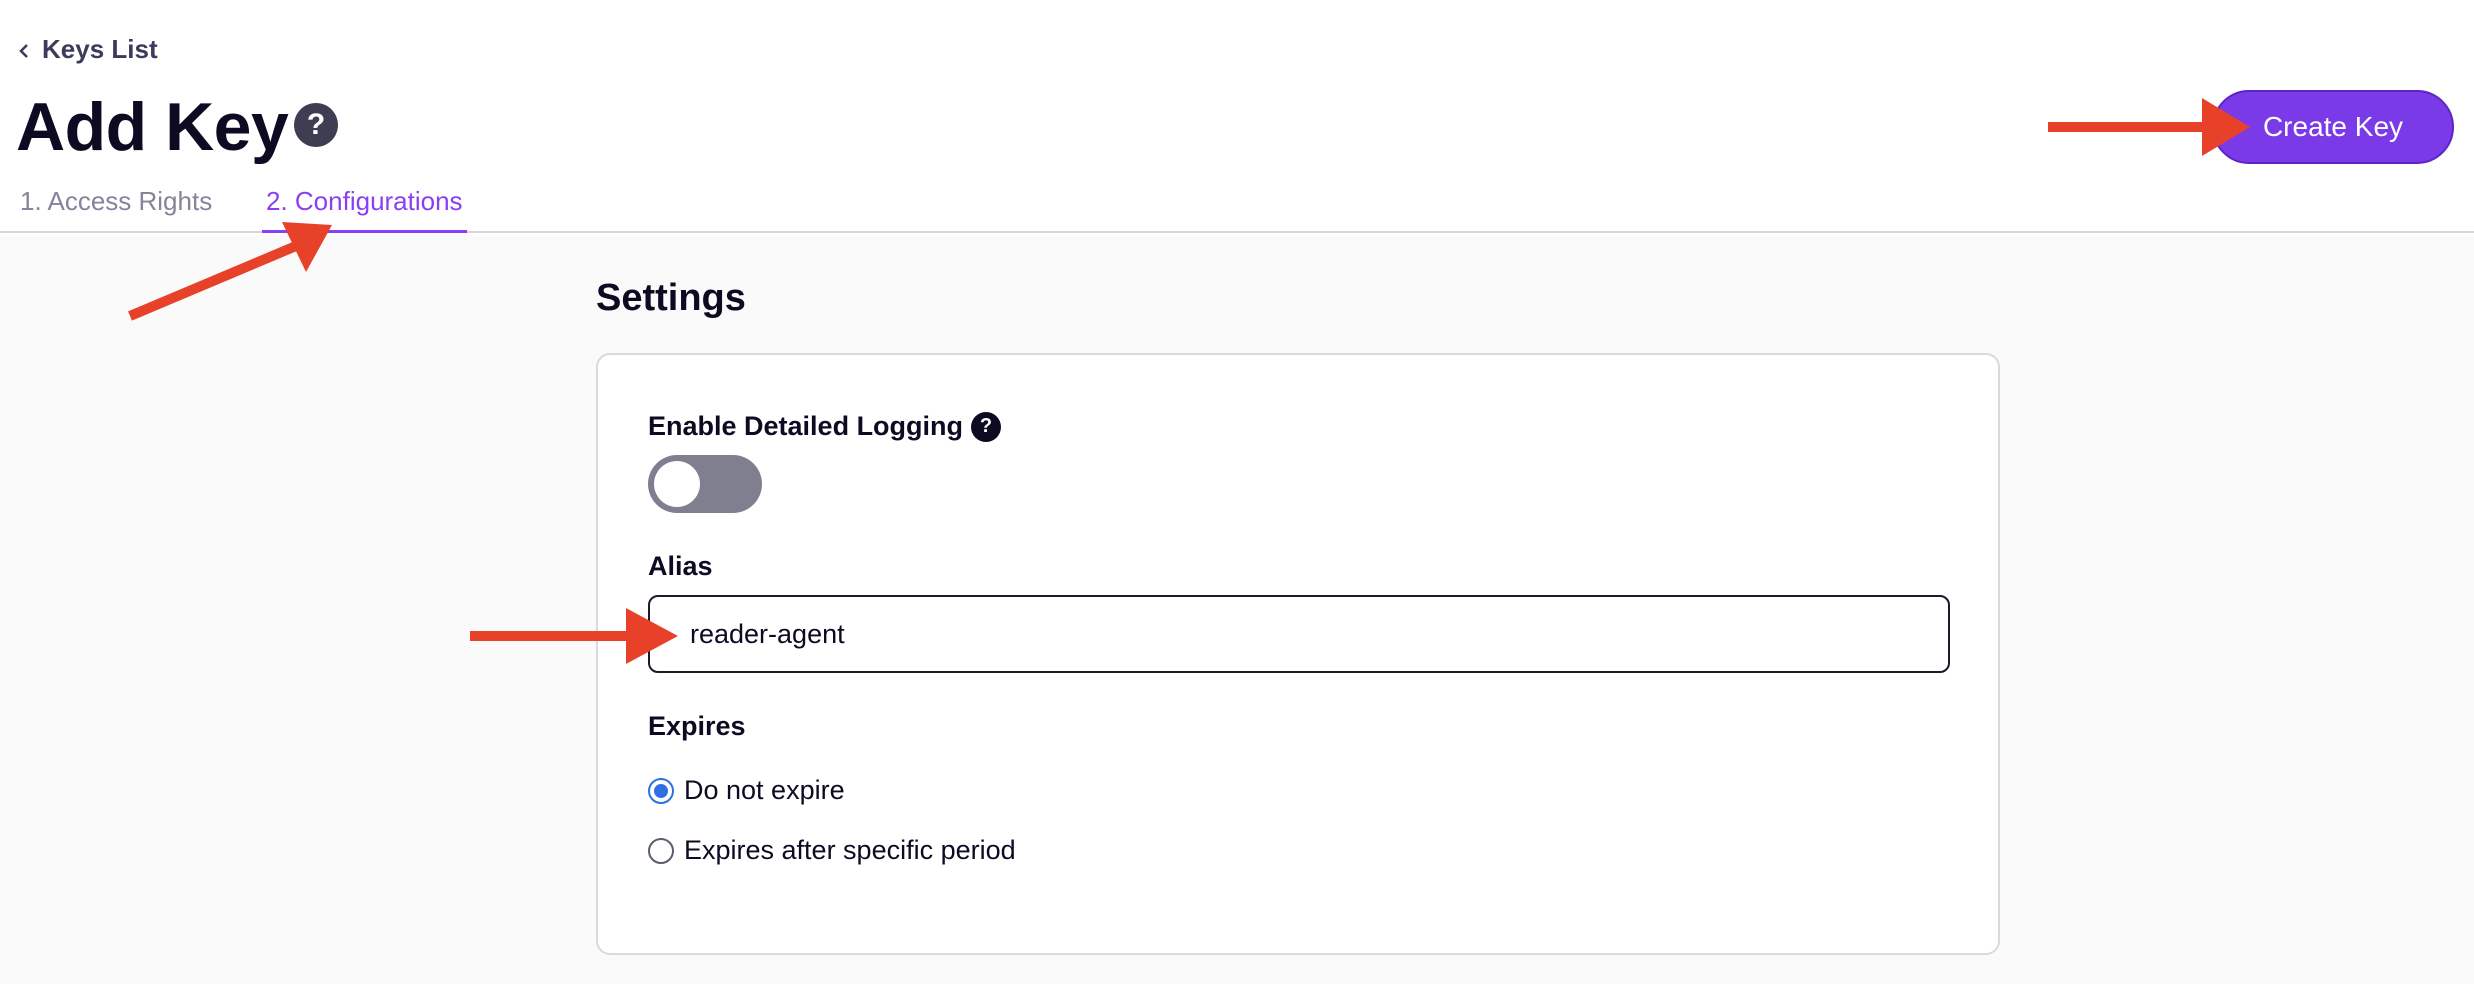 This screenshot has width=2474, height=984. What do you see at coordinates (677, 484) in the screenshot?
I see `toggle-knob` at bounding box center [677, 484].